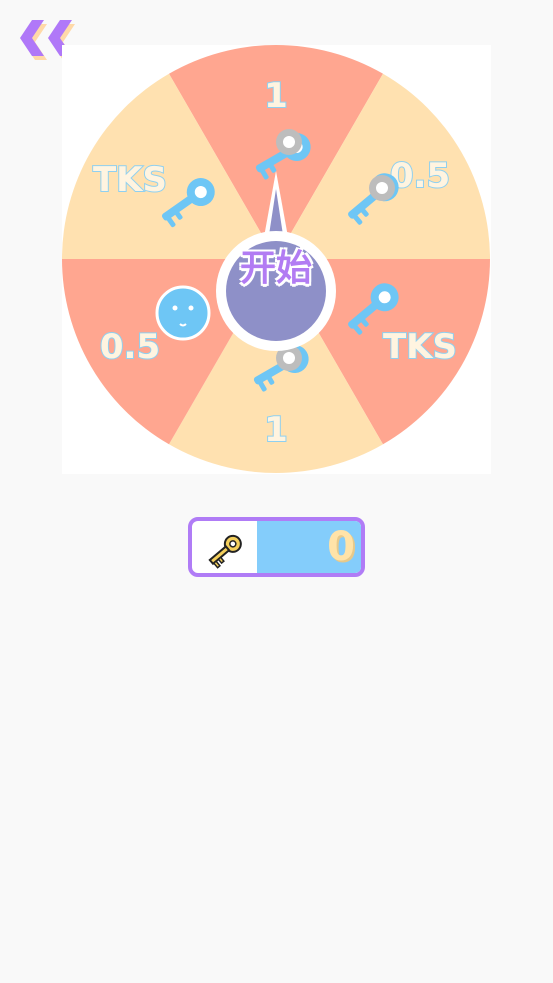 The image size is (553, 983). I want to click on key-counter-icon-slot, so click(224, 547).